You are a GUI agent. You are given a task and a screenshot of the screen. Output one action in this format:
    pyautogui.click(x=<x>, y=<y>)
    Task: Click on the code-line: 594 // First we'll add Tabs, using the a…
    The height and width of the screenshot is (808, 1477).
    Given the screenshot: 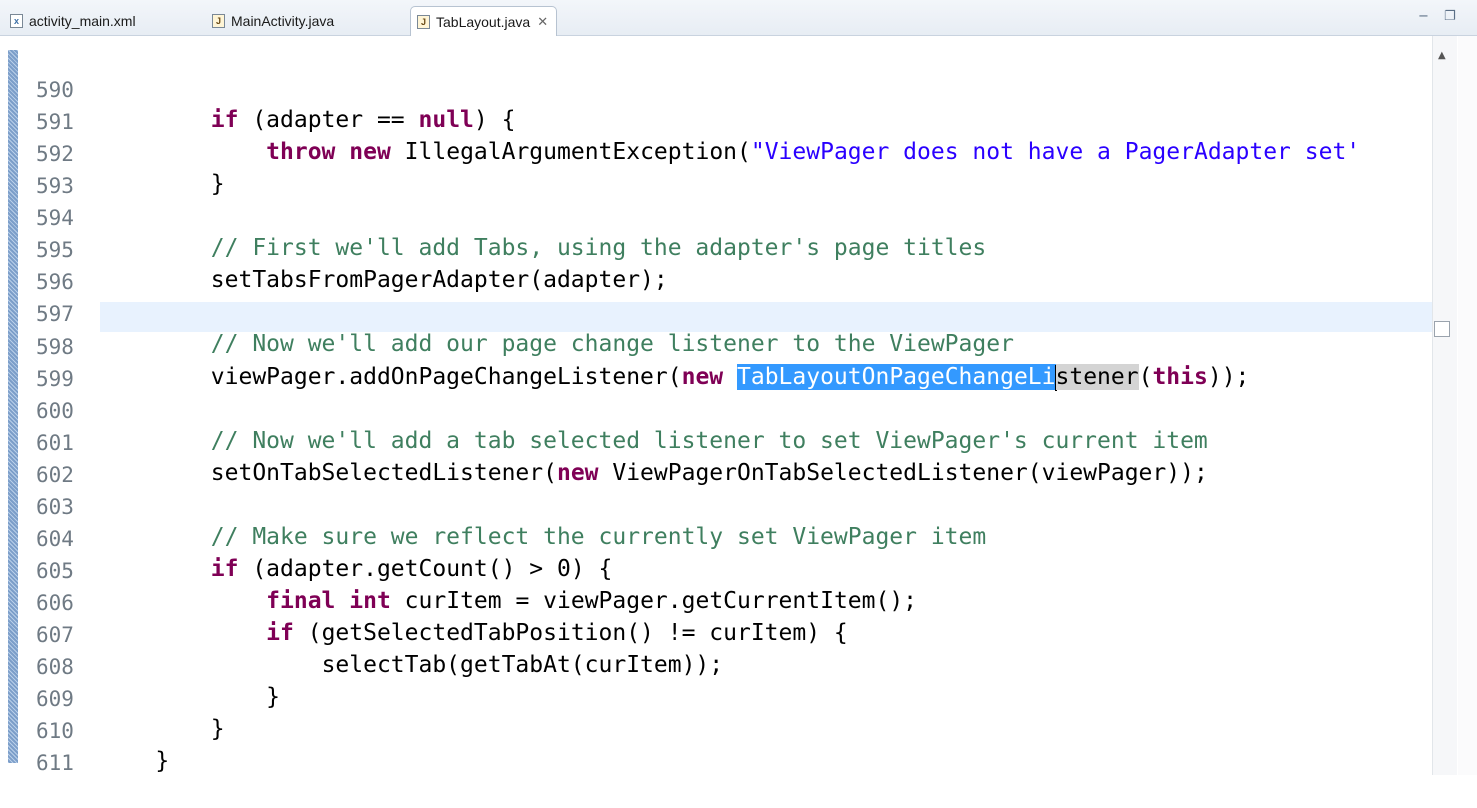 What is the action you would take?
    pyautogui.click(x=720, y=217)
    